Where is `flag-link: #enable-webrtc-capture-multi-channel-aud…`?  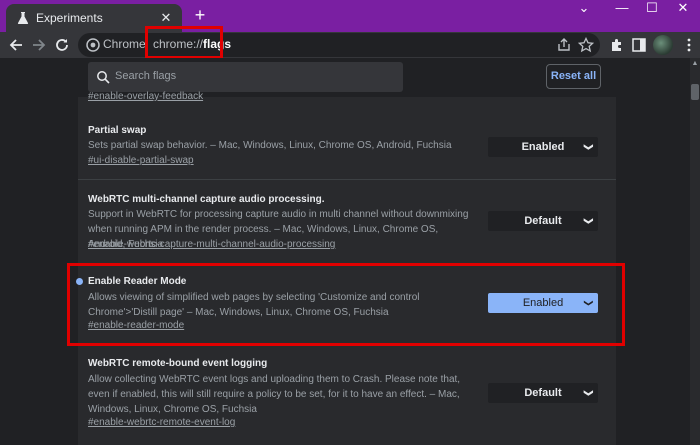
flag-link: #enable-webrtc-capture-multi-channel-aud… is located at coordinates (211, 244).